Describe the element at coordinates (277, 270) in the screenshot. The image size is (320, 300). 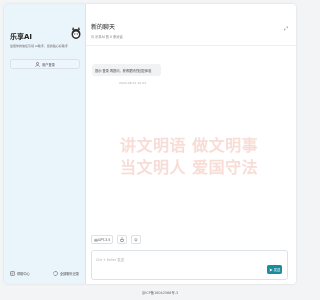
I see `send-label: 发送` at that location.